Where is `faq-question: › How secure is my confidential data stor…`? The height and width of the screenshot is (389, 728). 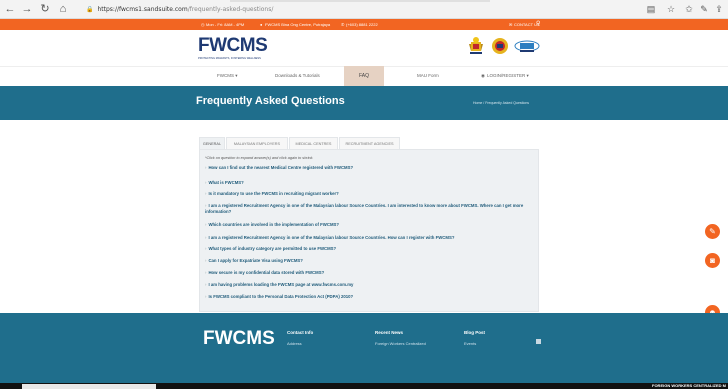
faq-question: › How secure is my confidential data stor… is located at coordinates (370, 273).